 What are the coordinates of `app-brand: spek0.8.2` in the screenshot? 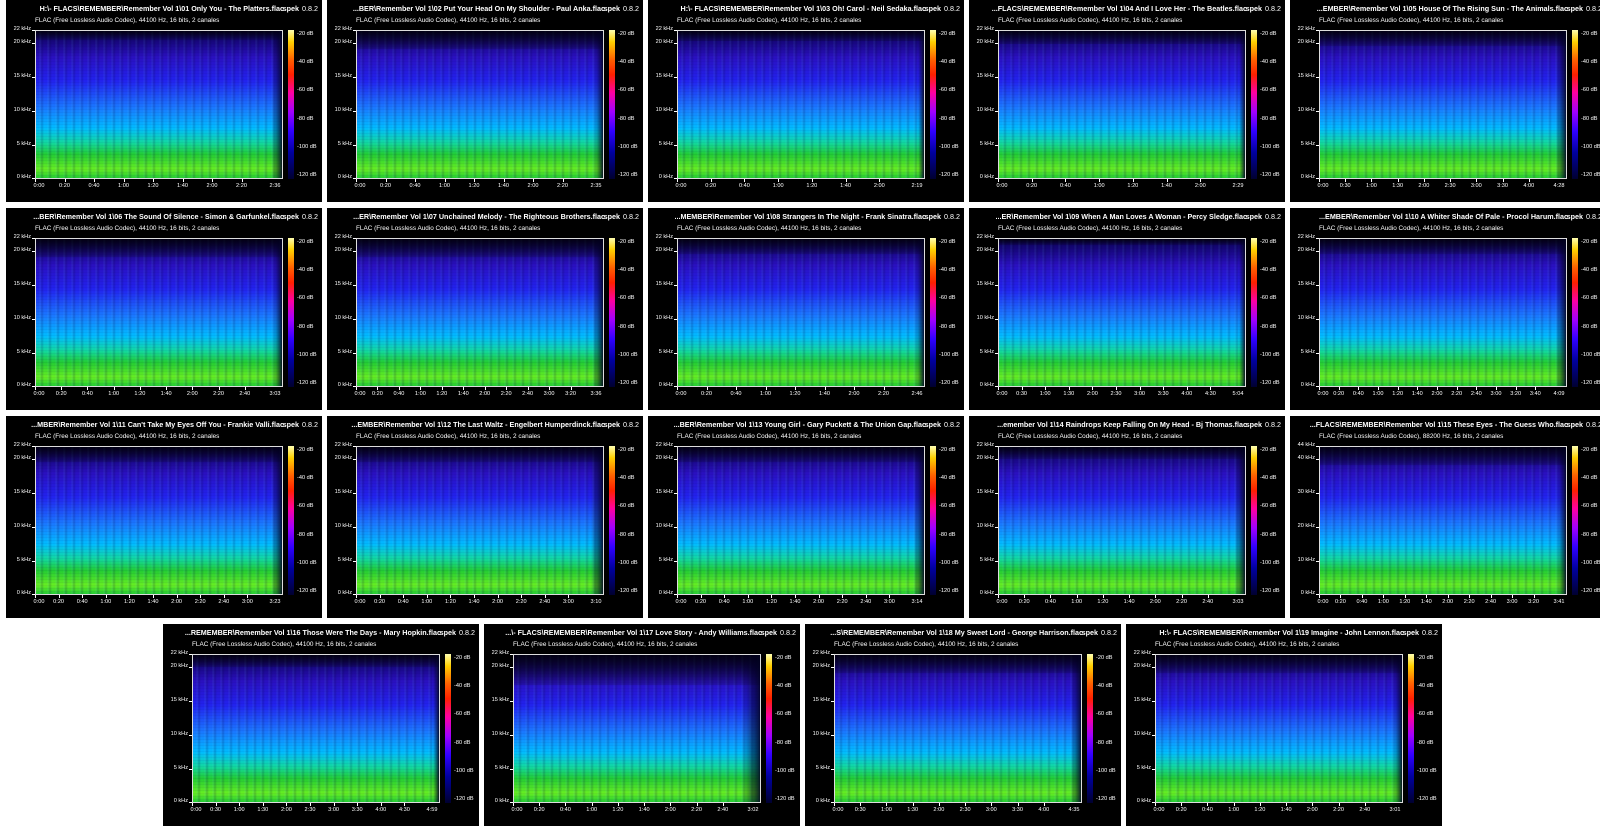 It's located at (942, 424).